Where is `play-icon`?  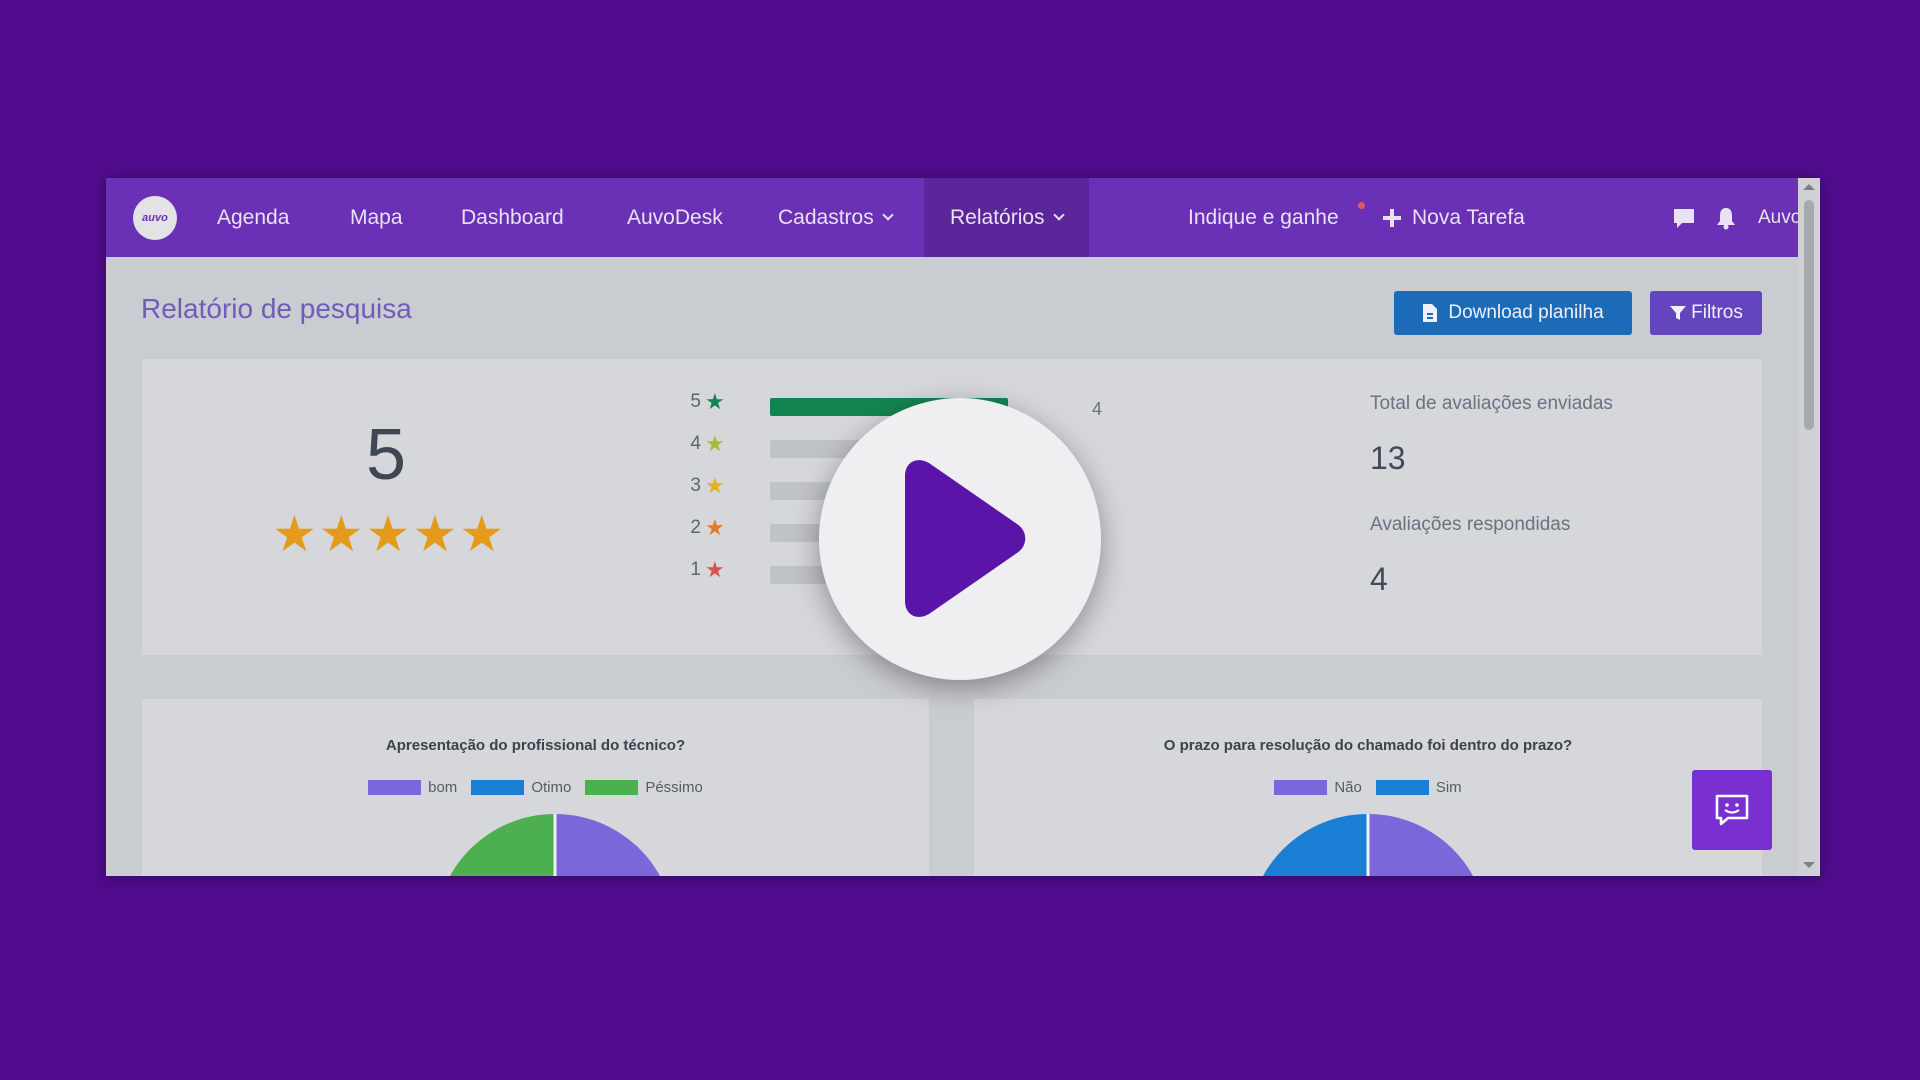
play-icon is located at coordinates (965, 538).